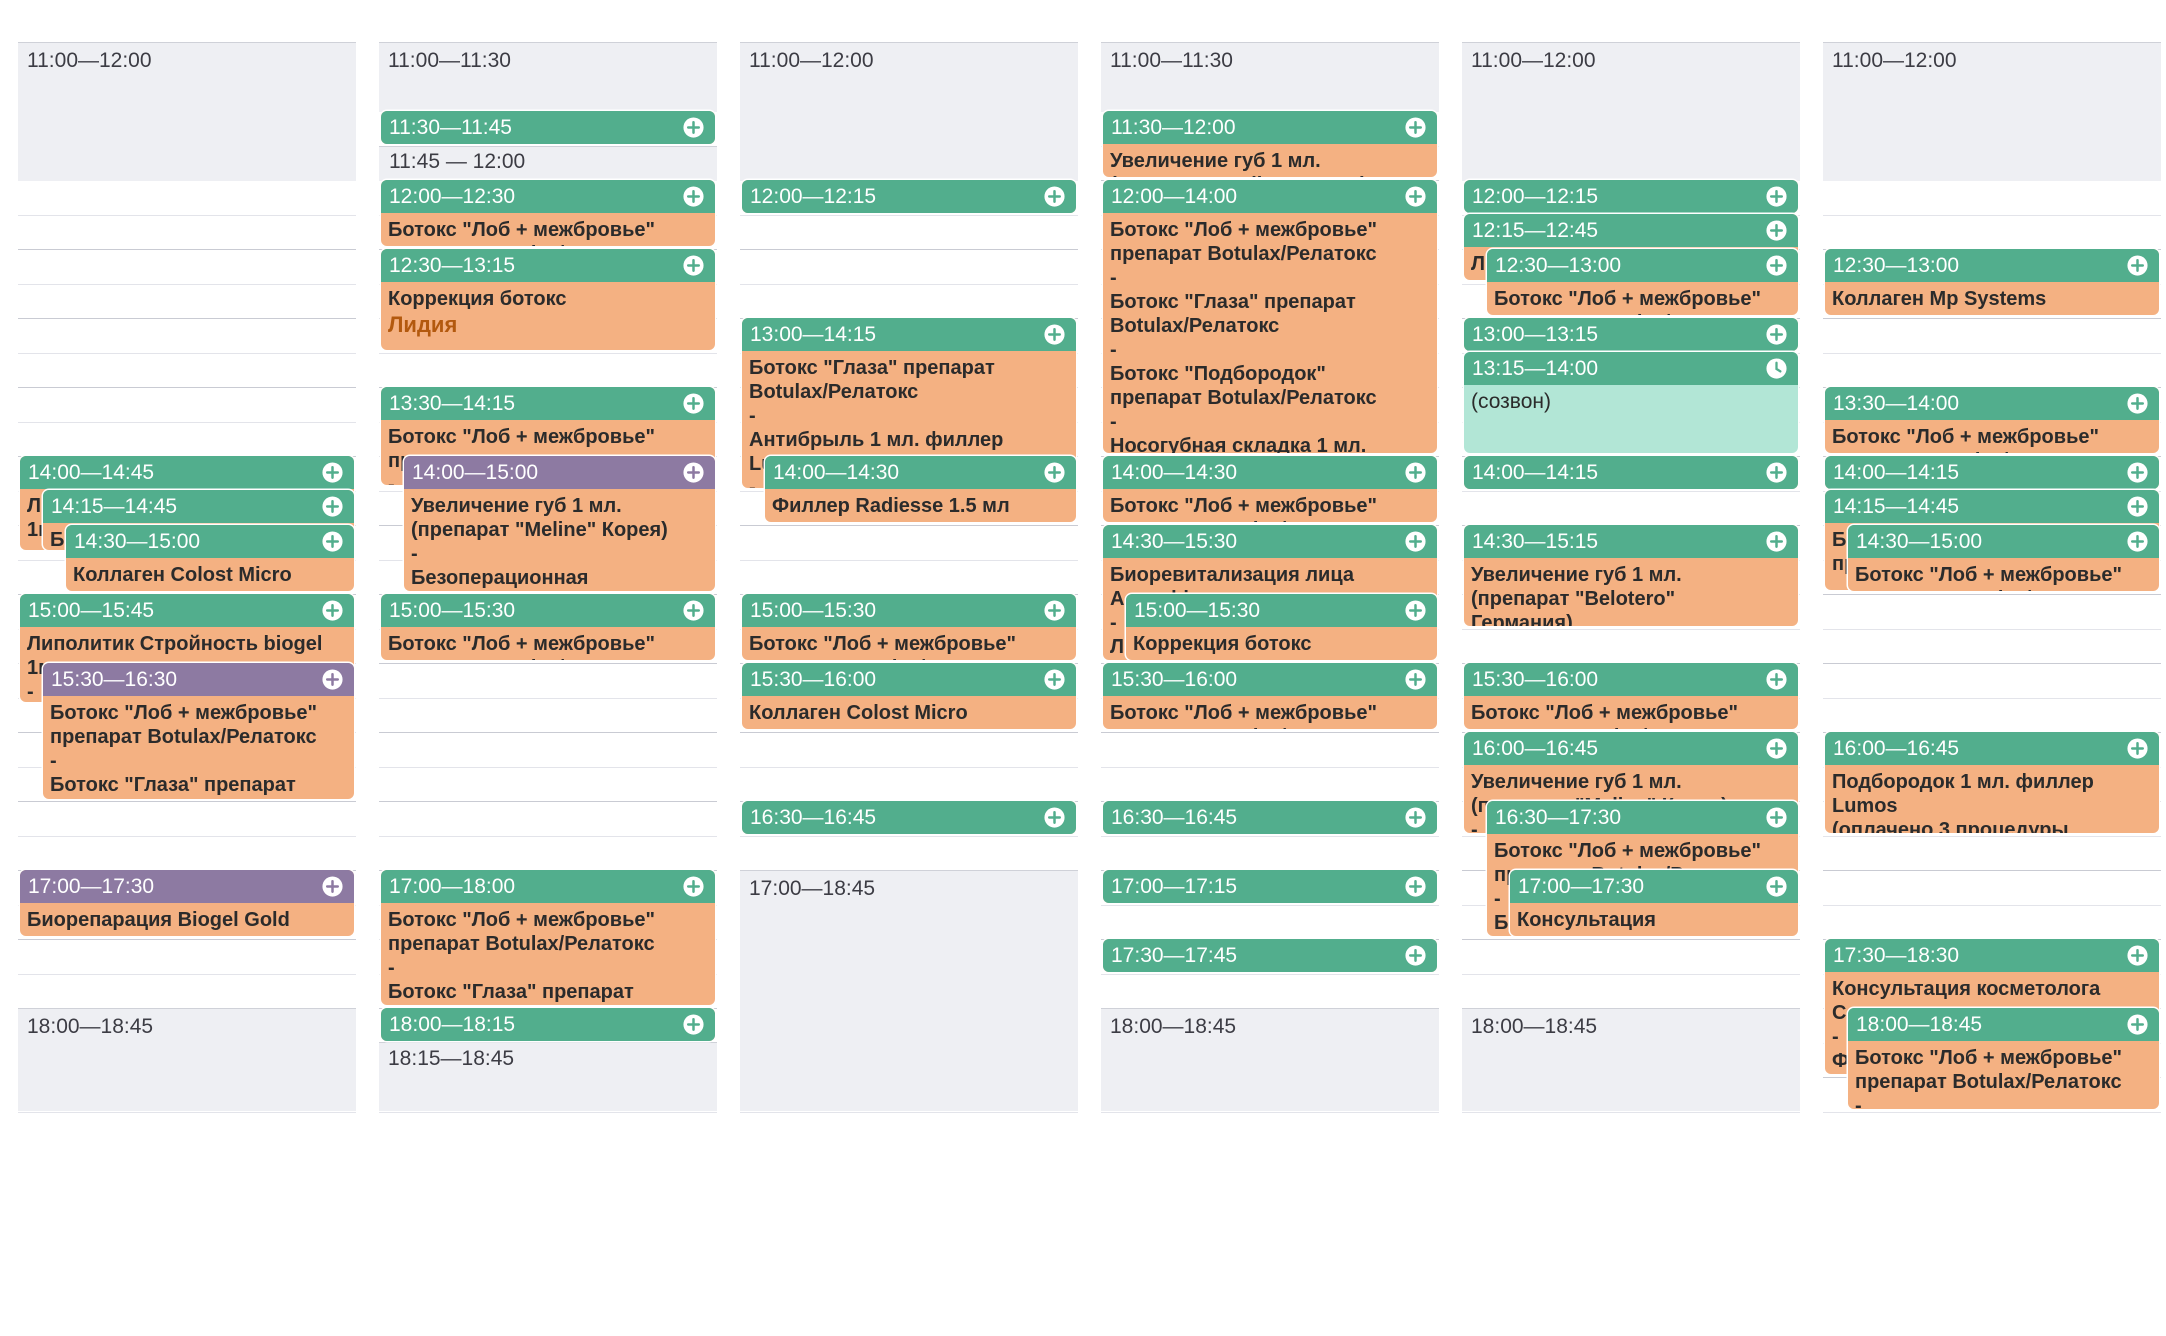  Describe the element at coordinates (548, 1076) in the screenshot. I see `free-slot: 18:15—18:45` at that location.